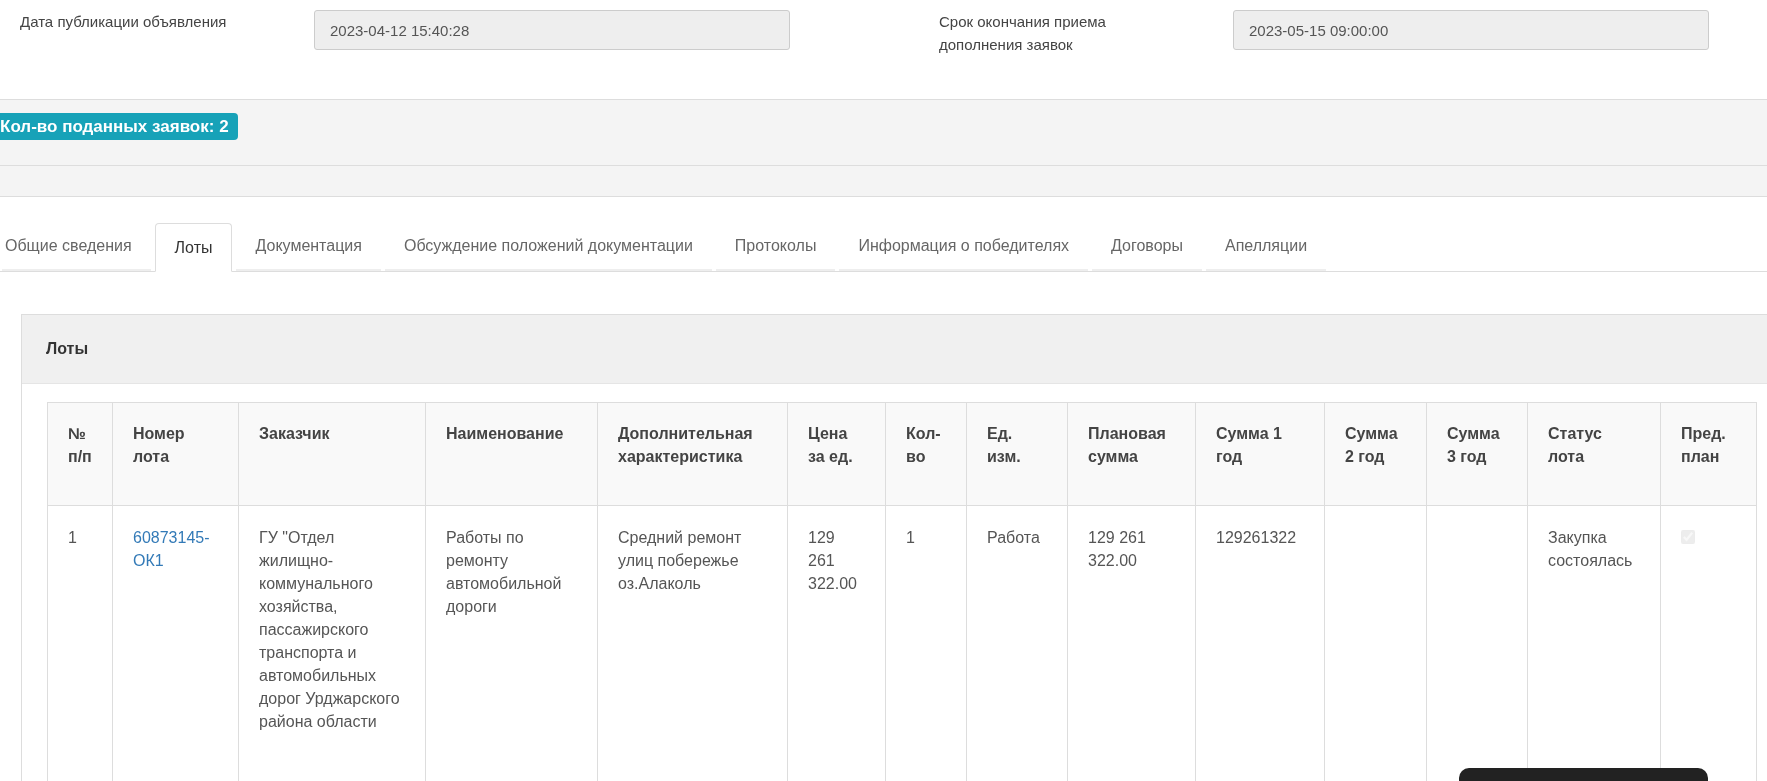  I want to click on date-field: 2023-05-15 09:00:00, so click(1471, 30).